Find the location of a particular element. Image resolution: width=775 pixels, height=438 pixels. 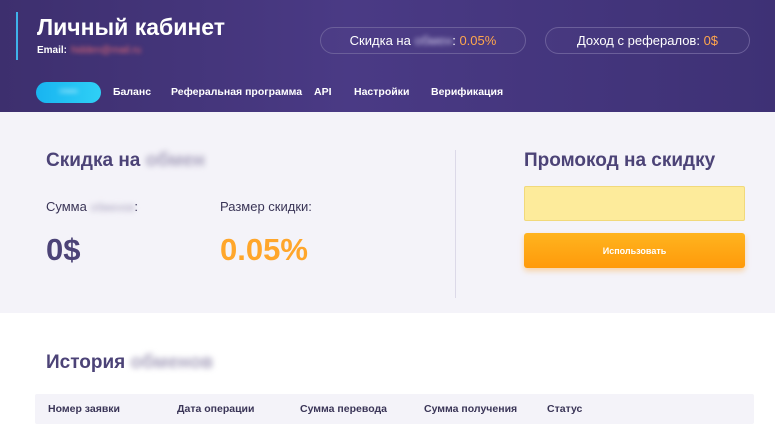

sum-label-text: Сумма is located at coordinates (66, 206).